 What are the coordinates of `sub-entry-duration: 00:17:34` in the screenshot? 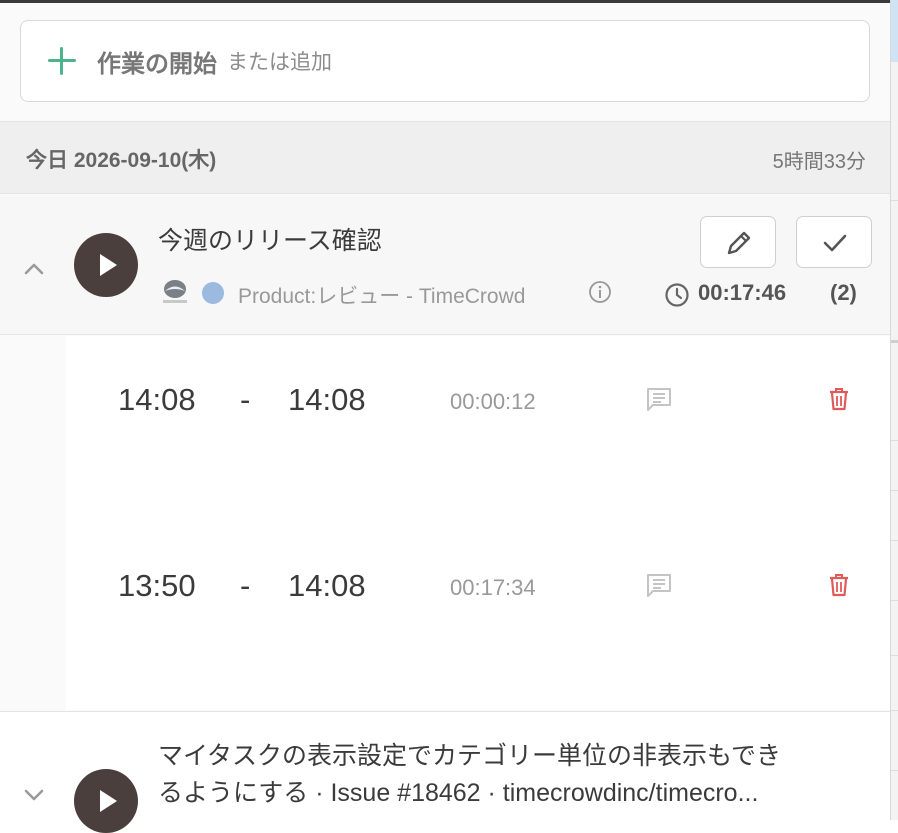 It's located at (493, 587).